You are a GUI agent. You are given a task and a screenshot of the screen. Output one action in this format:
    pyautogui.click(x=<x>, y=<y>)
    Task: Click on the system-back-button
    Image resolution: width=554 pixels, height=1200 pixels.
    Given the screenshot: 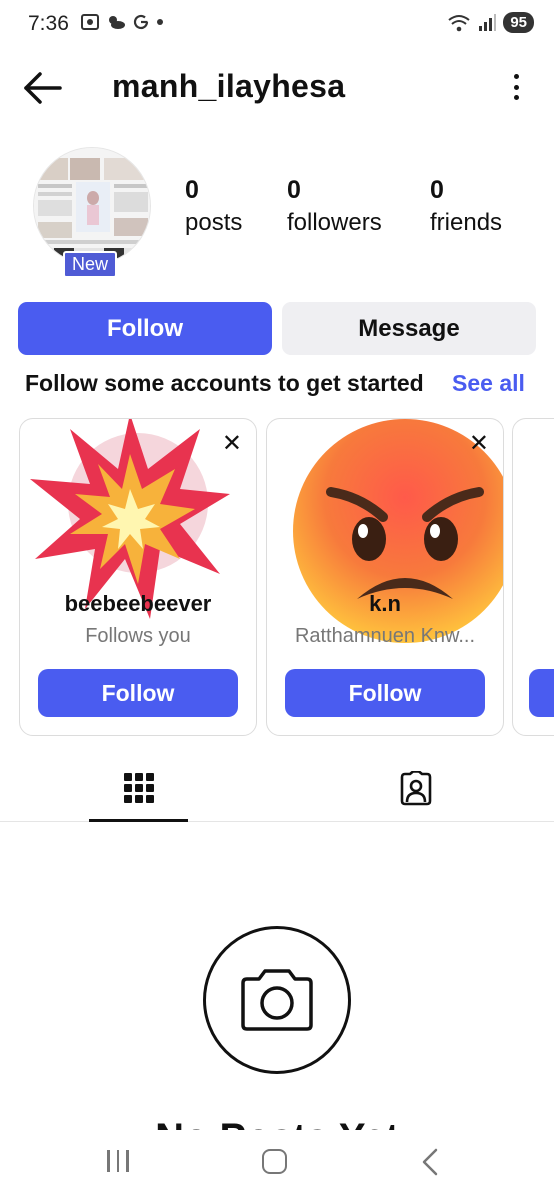 What is the action you would take?
    pyautogui.click(x=430, y=1164)
    